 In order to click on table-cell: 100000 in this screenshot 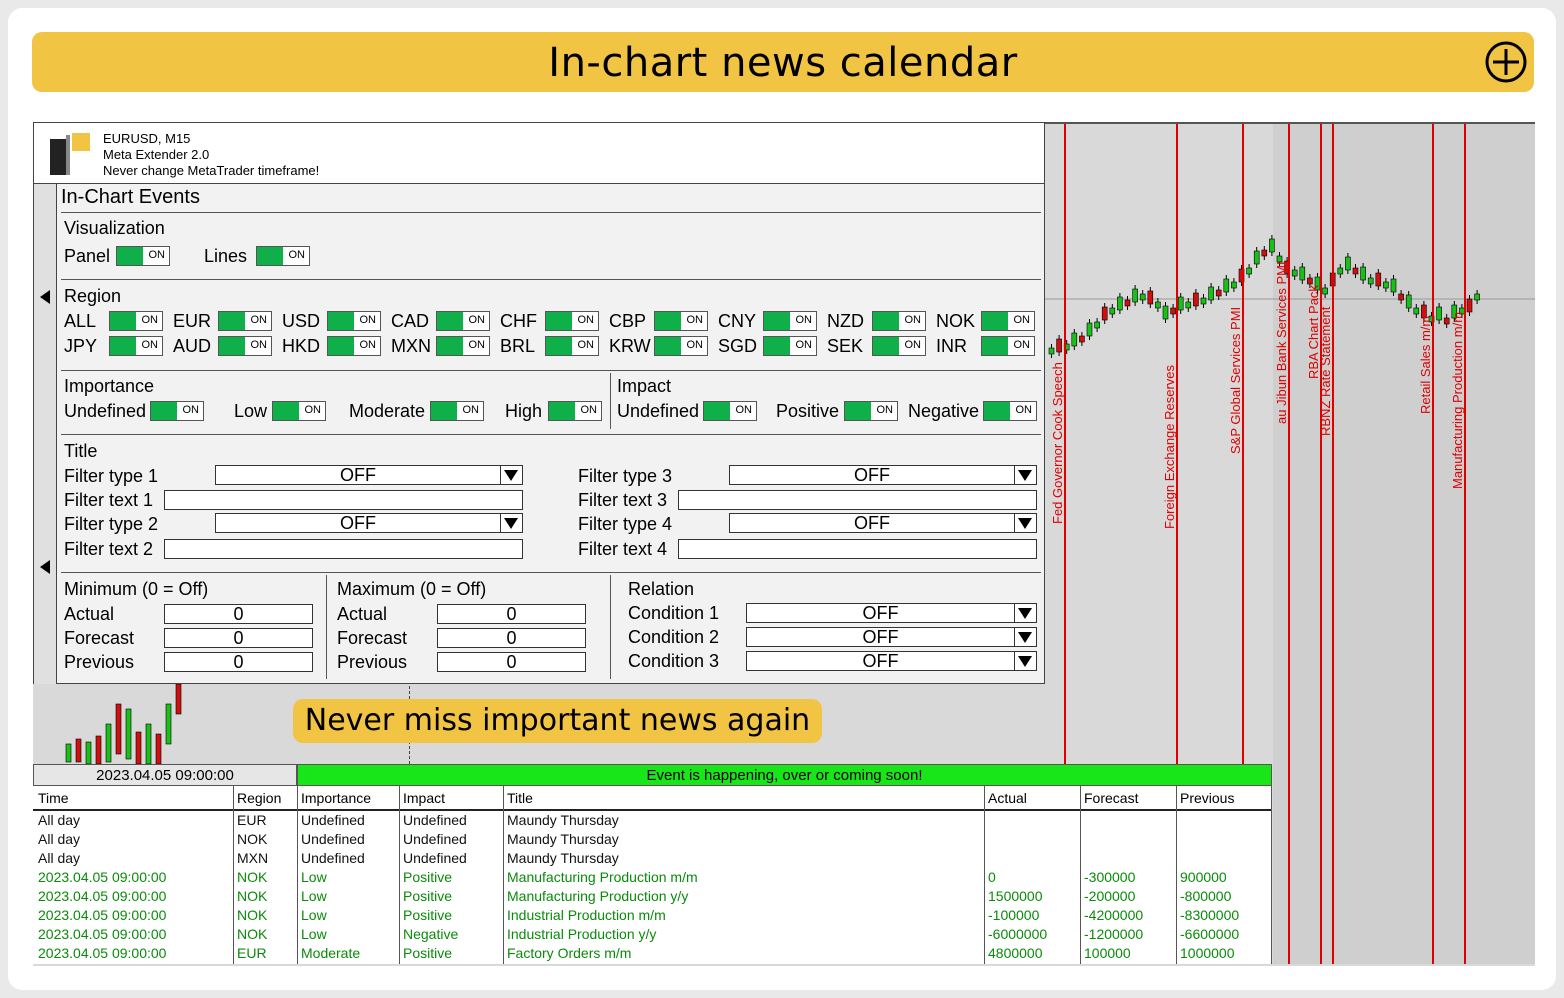, I will do `click(1107, 953)`.